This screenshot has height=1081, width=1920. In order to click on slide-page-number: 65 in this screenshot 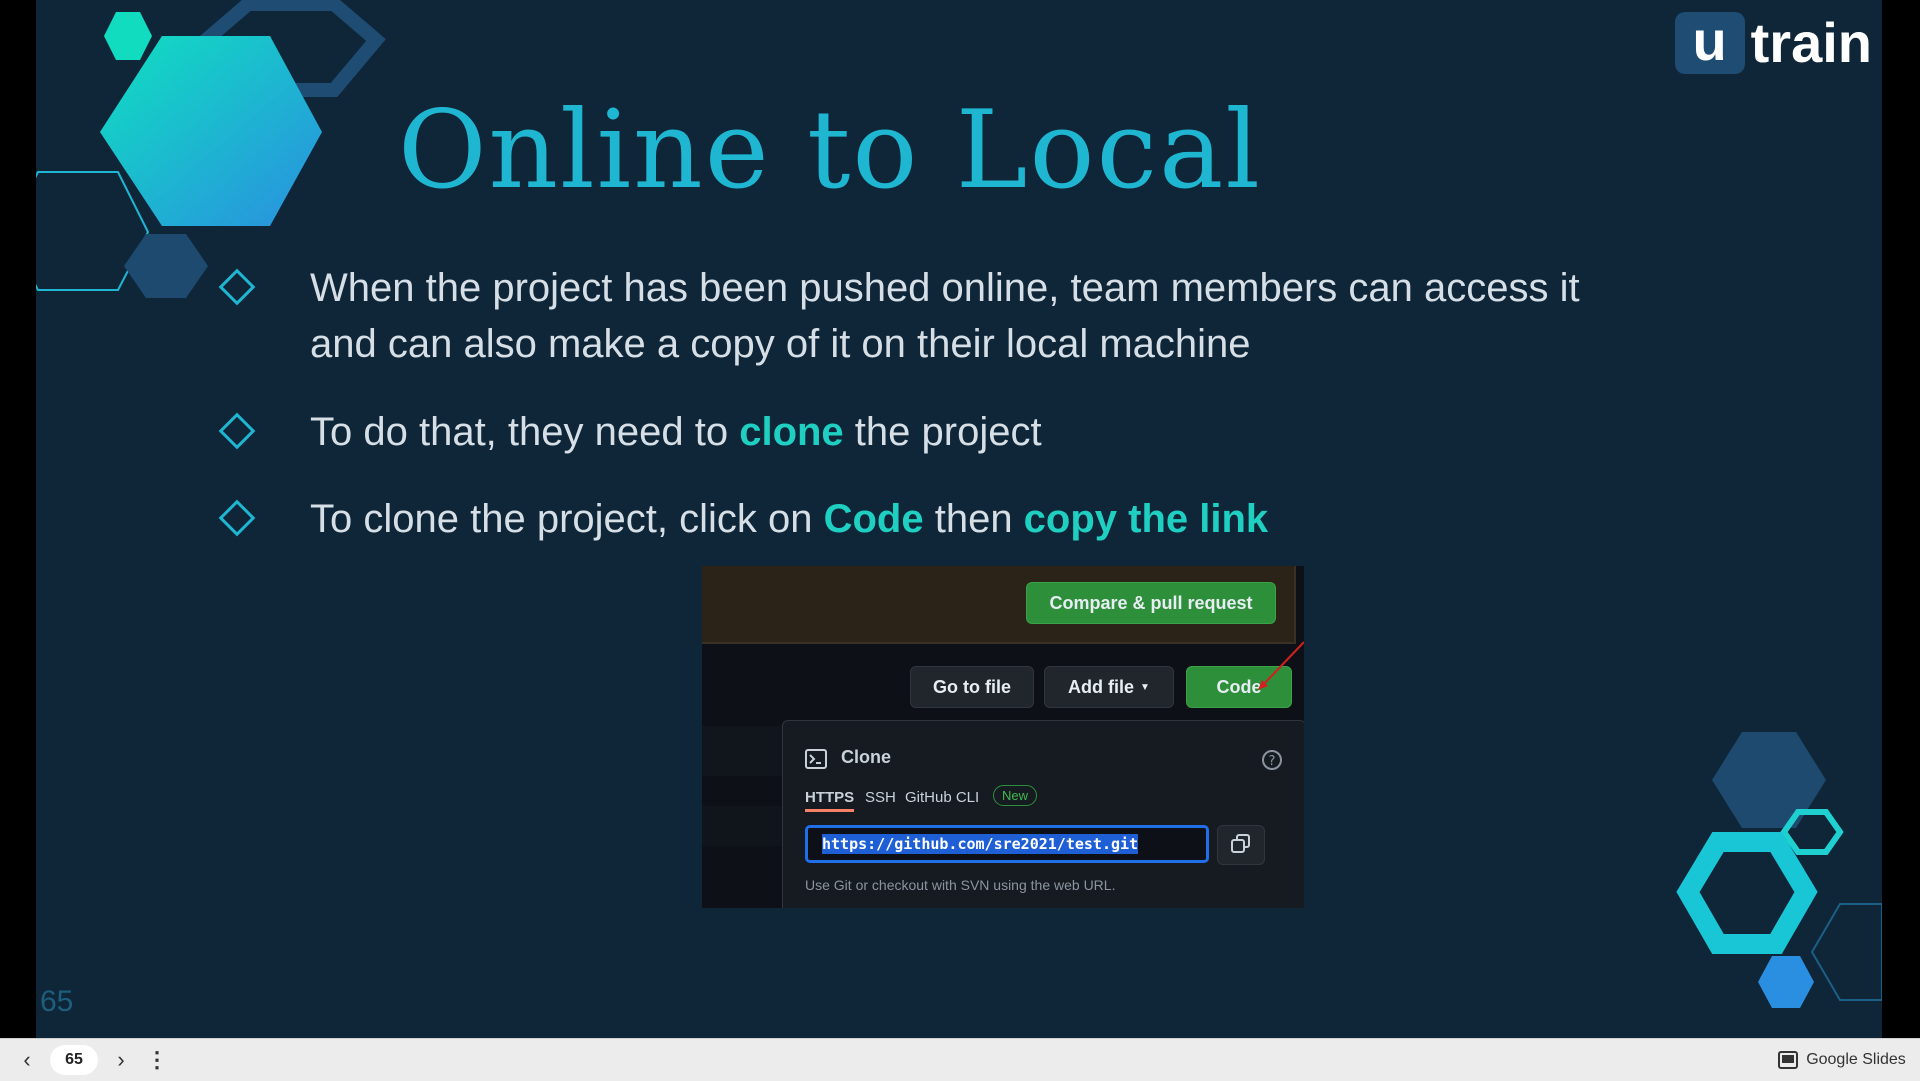, I will do `click(57, 1001)`.